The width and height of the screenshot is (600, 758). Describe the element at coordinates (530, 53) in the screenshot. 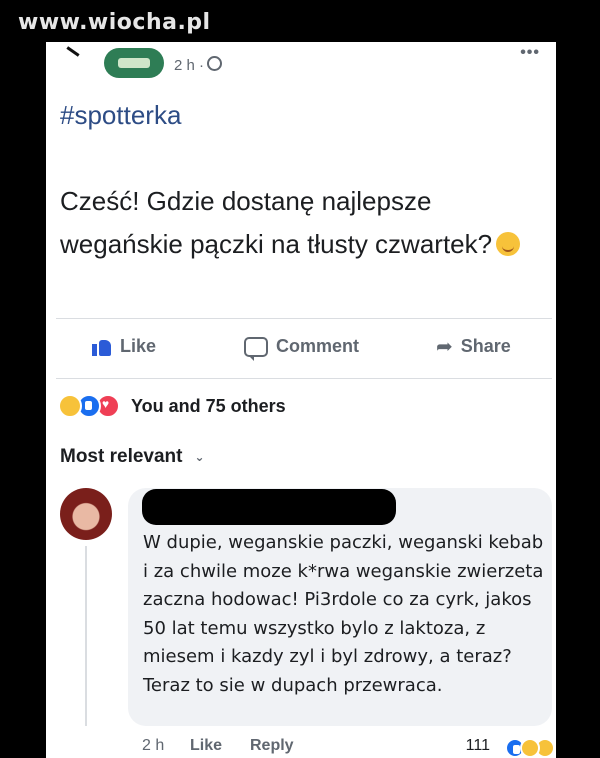

I see `more-options-button: •••` at that location.